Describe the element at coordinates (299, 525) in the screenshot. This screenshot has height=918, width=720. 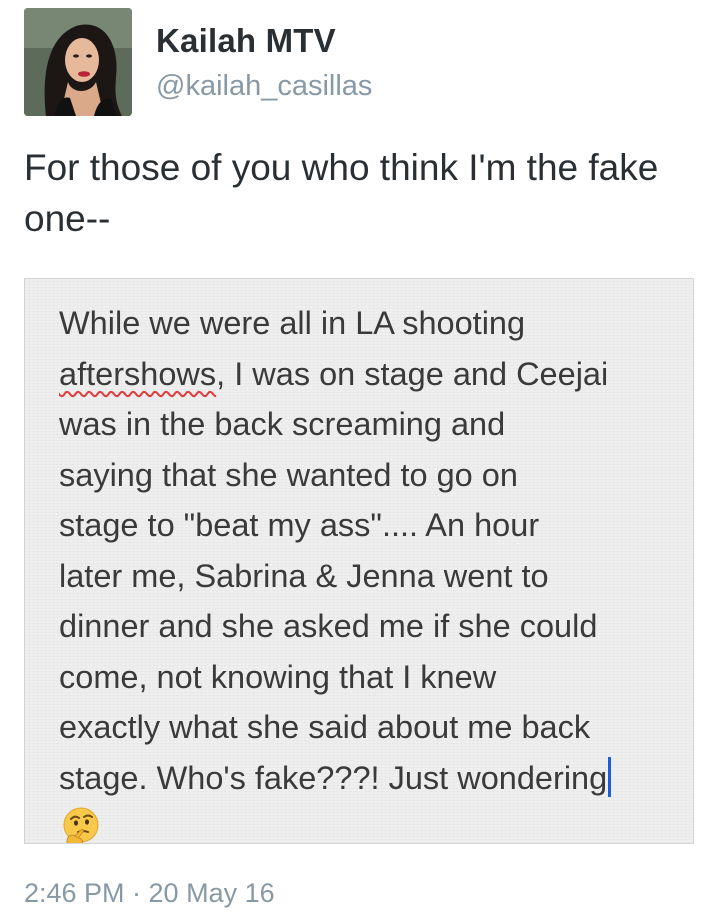
I see `note-line-5: stage to "beat my ass".... An hour` at that location.